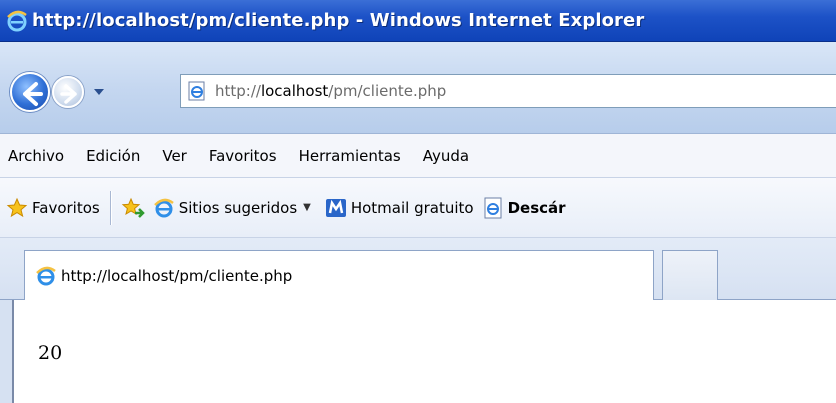 The height and width of the screenshot is (403, 836). I want to click on download-label: Descár, so click(536, 207).